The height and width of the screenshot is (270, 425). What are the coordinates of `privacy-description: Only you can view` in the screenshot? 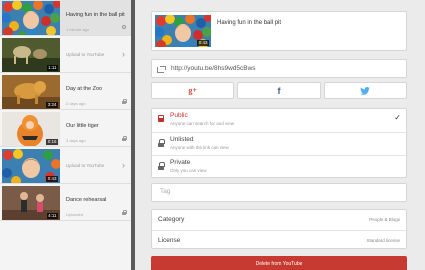 It's located at (188, 170).